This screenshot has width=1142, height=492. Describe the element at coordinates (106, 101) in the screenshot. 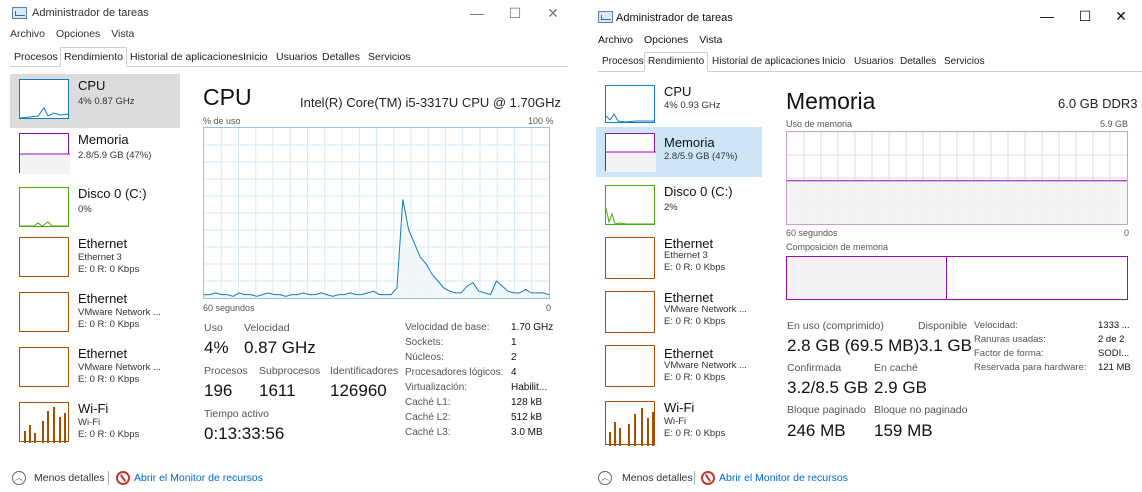

I see `sidebar-item-detail: 4% 0.87 GHz` at that location.